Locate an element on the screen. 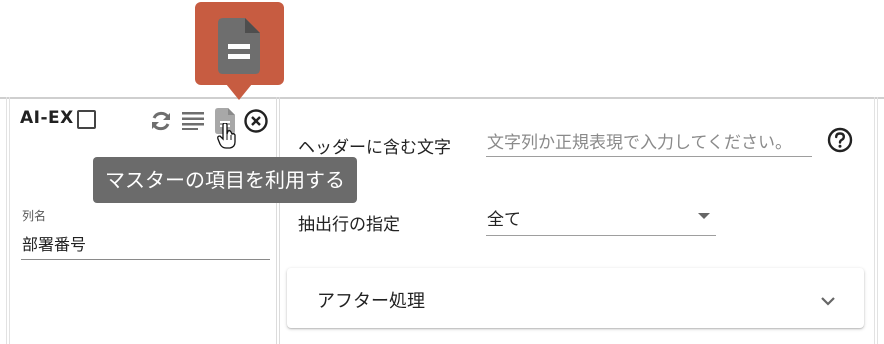 This screenshot has width=884, height=344. checkbox-icon is located at coordinates (86, 119).